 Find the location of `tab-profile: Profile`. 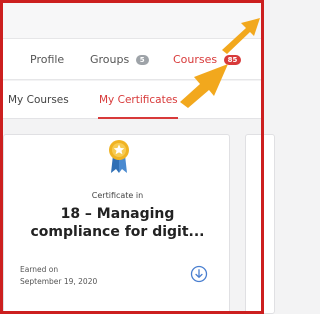

tab-profile: Profile is located at coordinates (47, 59).